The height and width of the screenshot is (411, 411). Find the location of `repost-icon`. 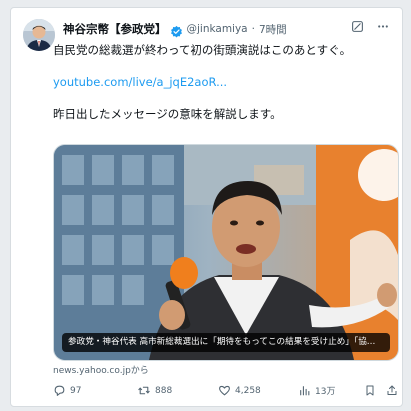

repost-icon is located at coordinates (144, 390).